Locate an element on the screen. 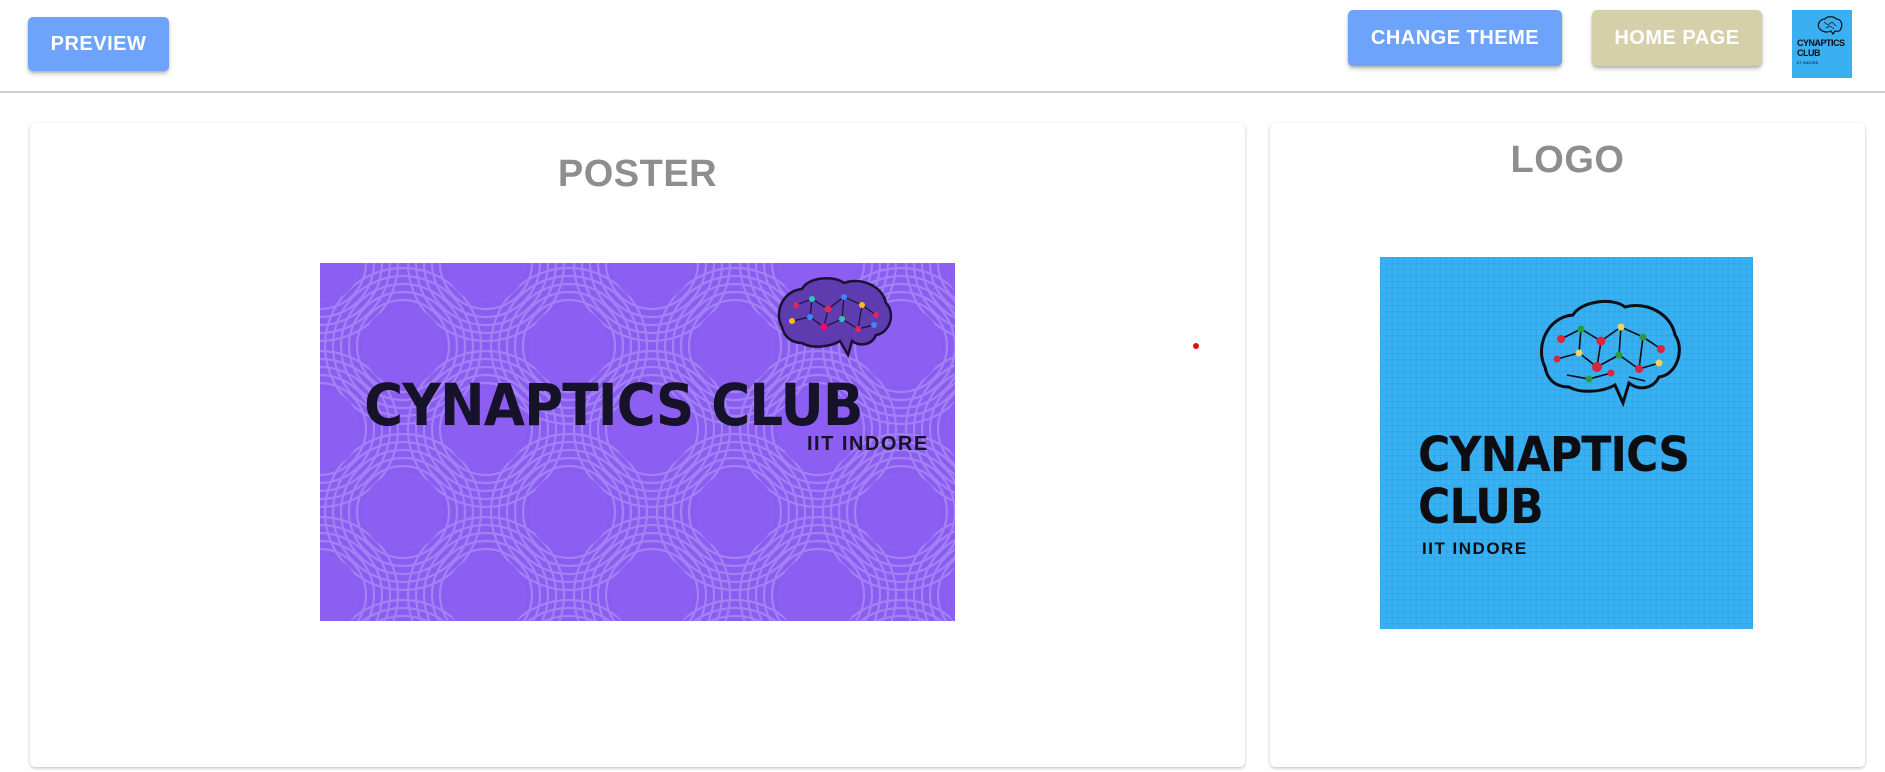 The width and height of the screenshot is (1885, 772). poster-image-subtitle: IIT INDORE is located at coordinates (868, 444).